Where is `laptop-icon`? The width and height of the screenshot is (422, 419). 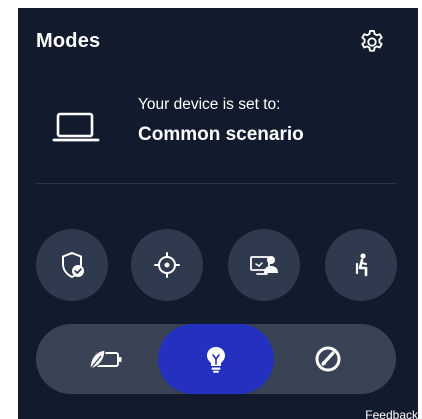
laptop-icon is located at coordinates (76, 128).